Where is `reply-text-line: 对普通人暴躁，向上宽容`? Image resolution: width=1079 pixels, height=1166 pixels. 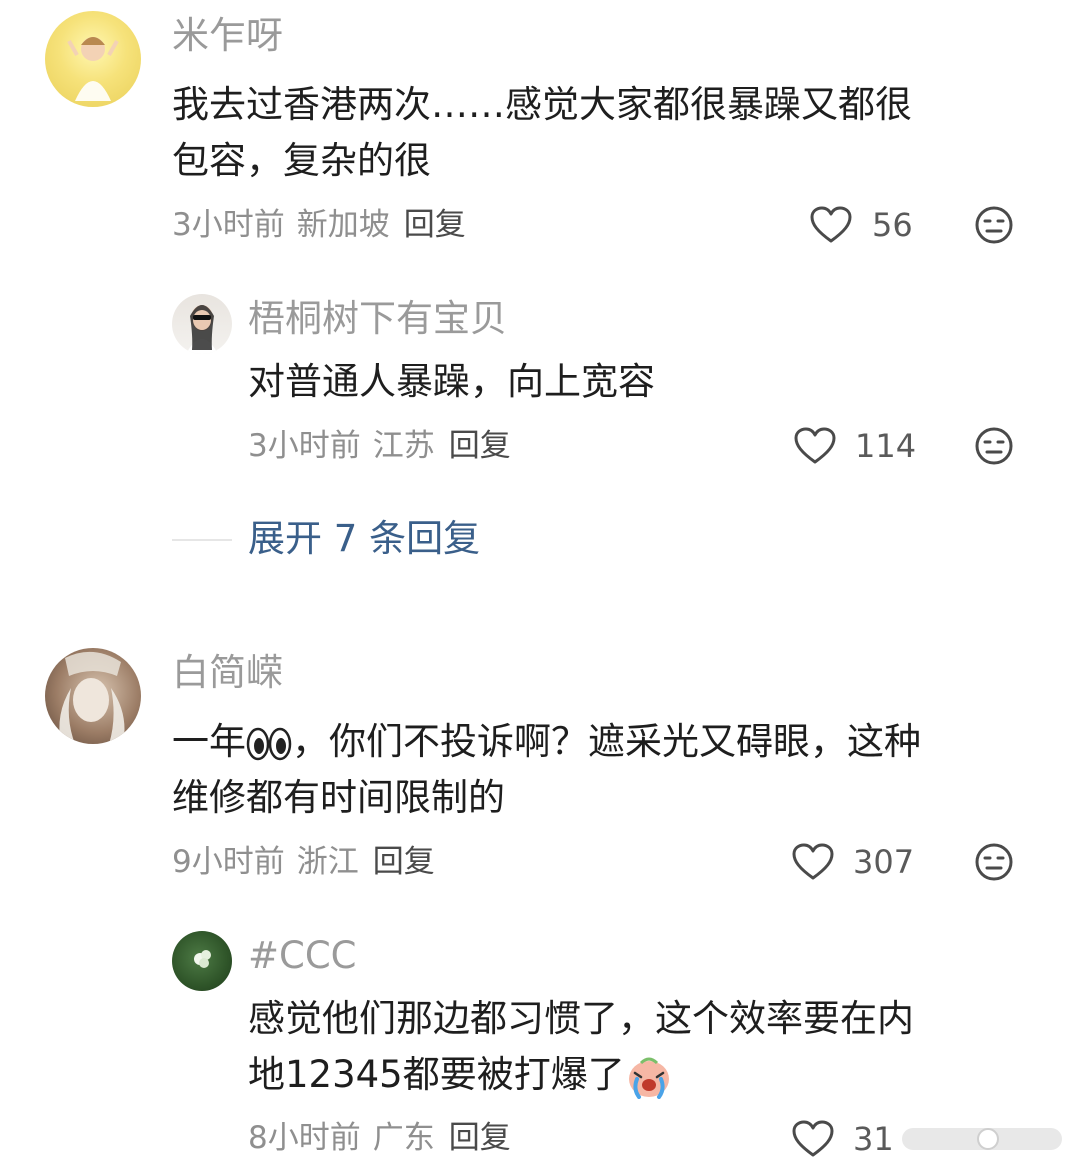
reply-text-line: 对普通人暴躁，向上宽容 is located at coordinates (451, 381).